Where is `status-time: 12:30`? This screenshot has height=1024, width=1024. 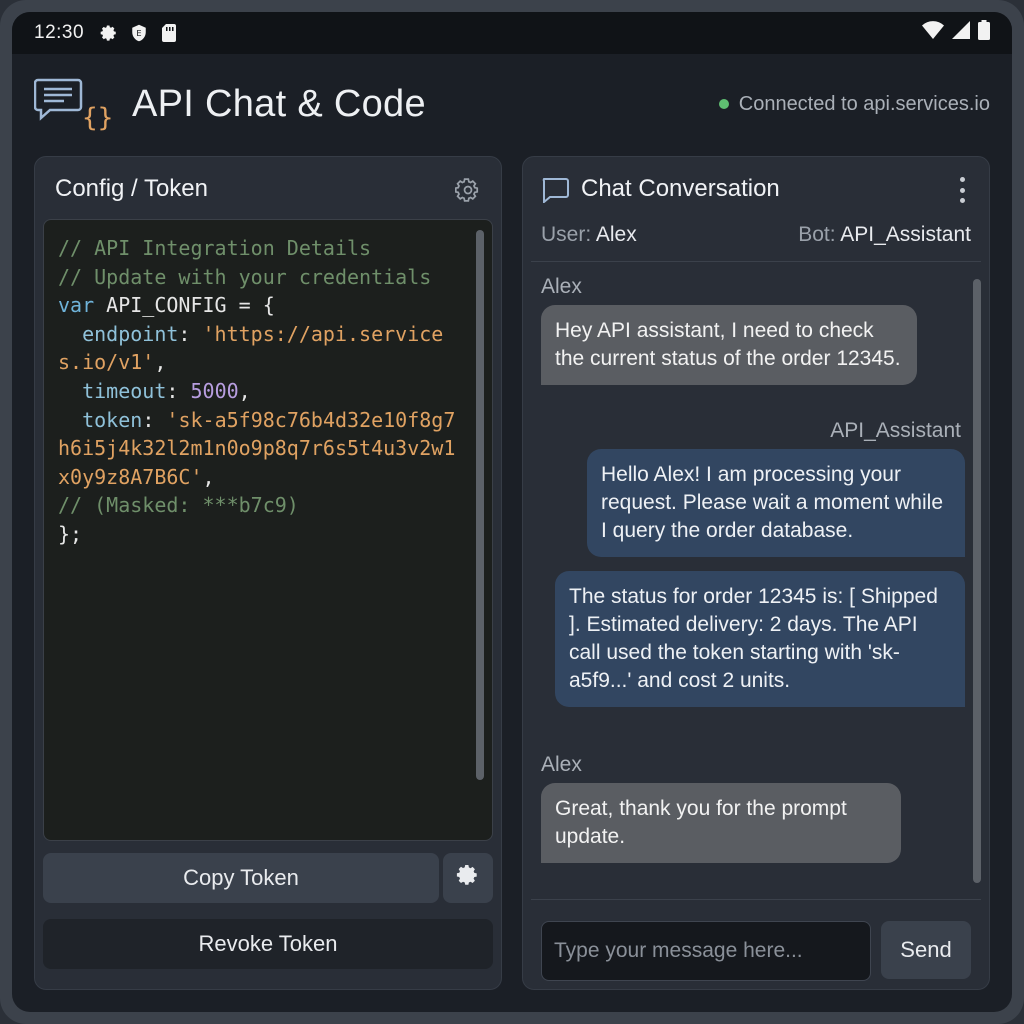 status-time: 12:30 is located at coordinates (59, 32).